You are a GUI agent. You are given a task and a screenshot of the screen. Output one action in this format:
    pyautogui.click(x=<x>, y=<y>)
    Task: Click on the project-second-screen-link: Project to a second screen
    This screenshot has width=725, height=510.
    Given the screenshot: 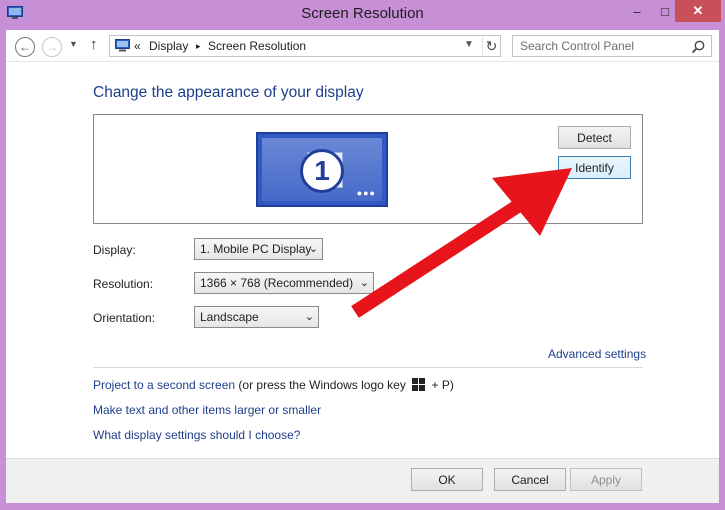 What is the action you would take?
    pyautogui.click(x=164, y=385)
    